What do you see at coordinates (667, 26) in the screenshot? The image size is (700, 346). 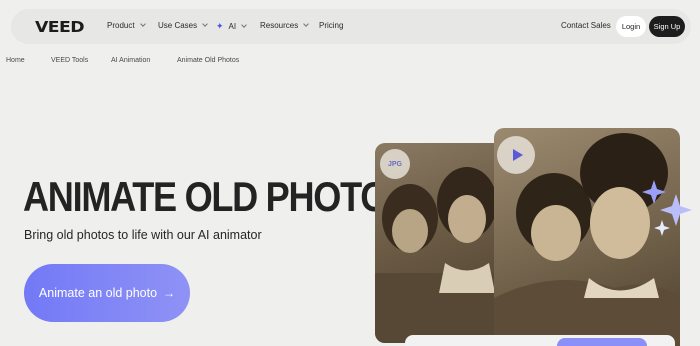 I see `signup-button: Sign Up` at bounding box center [667, 26].